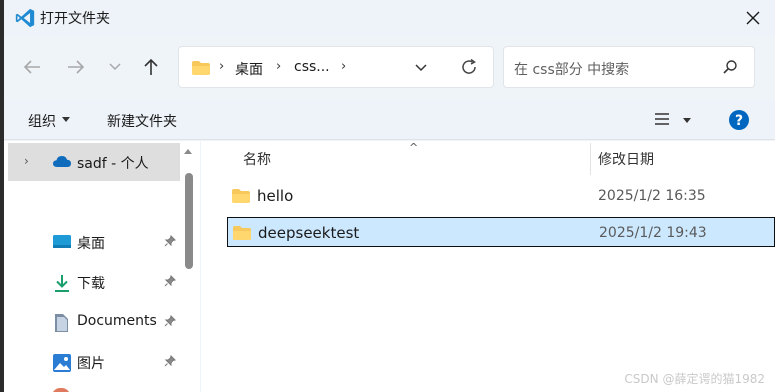 Image resolution: width=775 pixels, height=392 pixels. Describe the element at coordinates (572, 70) in the screenshot. I see `search-placeholder: 在 css部分 中搜索` at that location.